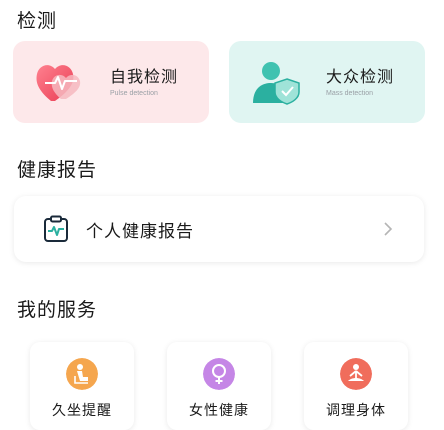 This screenshot has height=430, width=444. What do you see at coordinates (57, 310) in the screenshot?
I see `my-services-section-title: 我的服务` at bounding box center [57, 310].